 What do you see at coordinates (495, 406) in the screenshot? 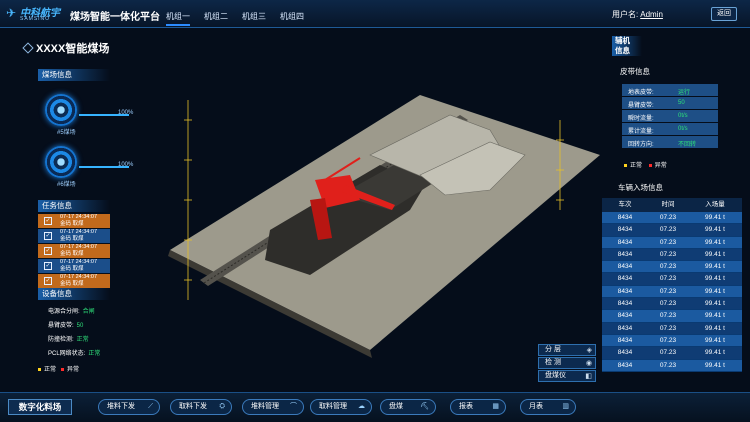
I see `report-icon: ▦` at bounding box center [495, 406].